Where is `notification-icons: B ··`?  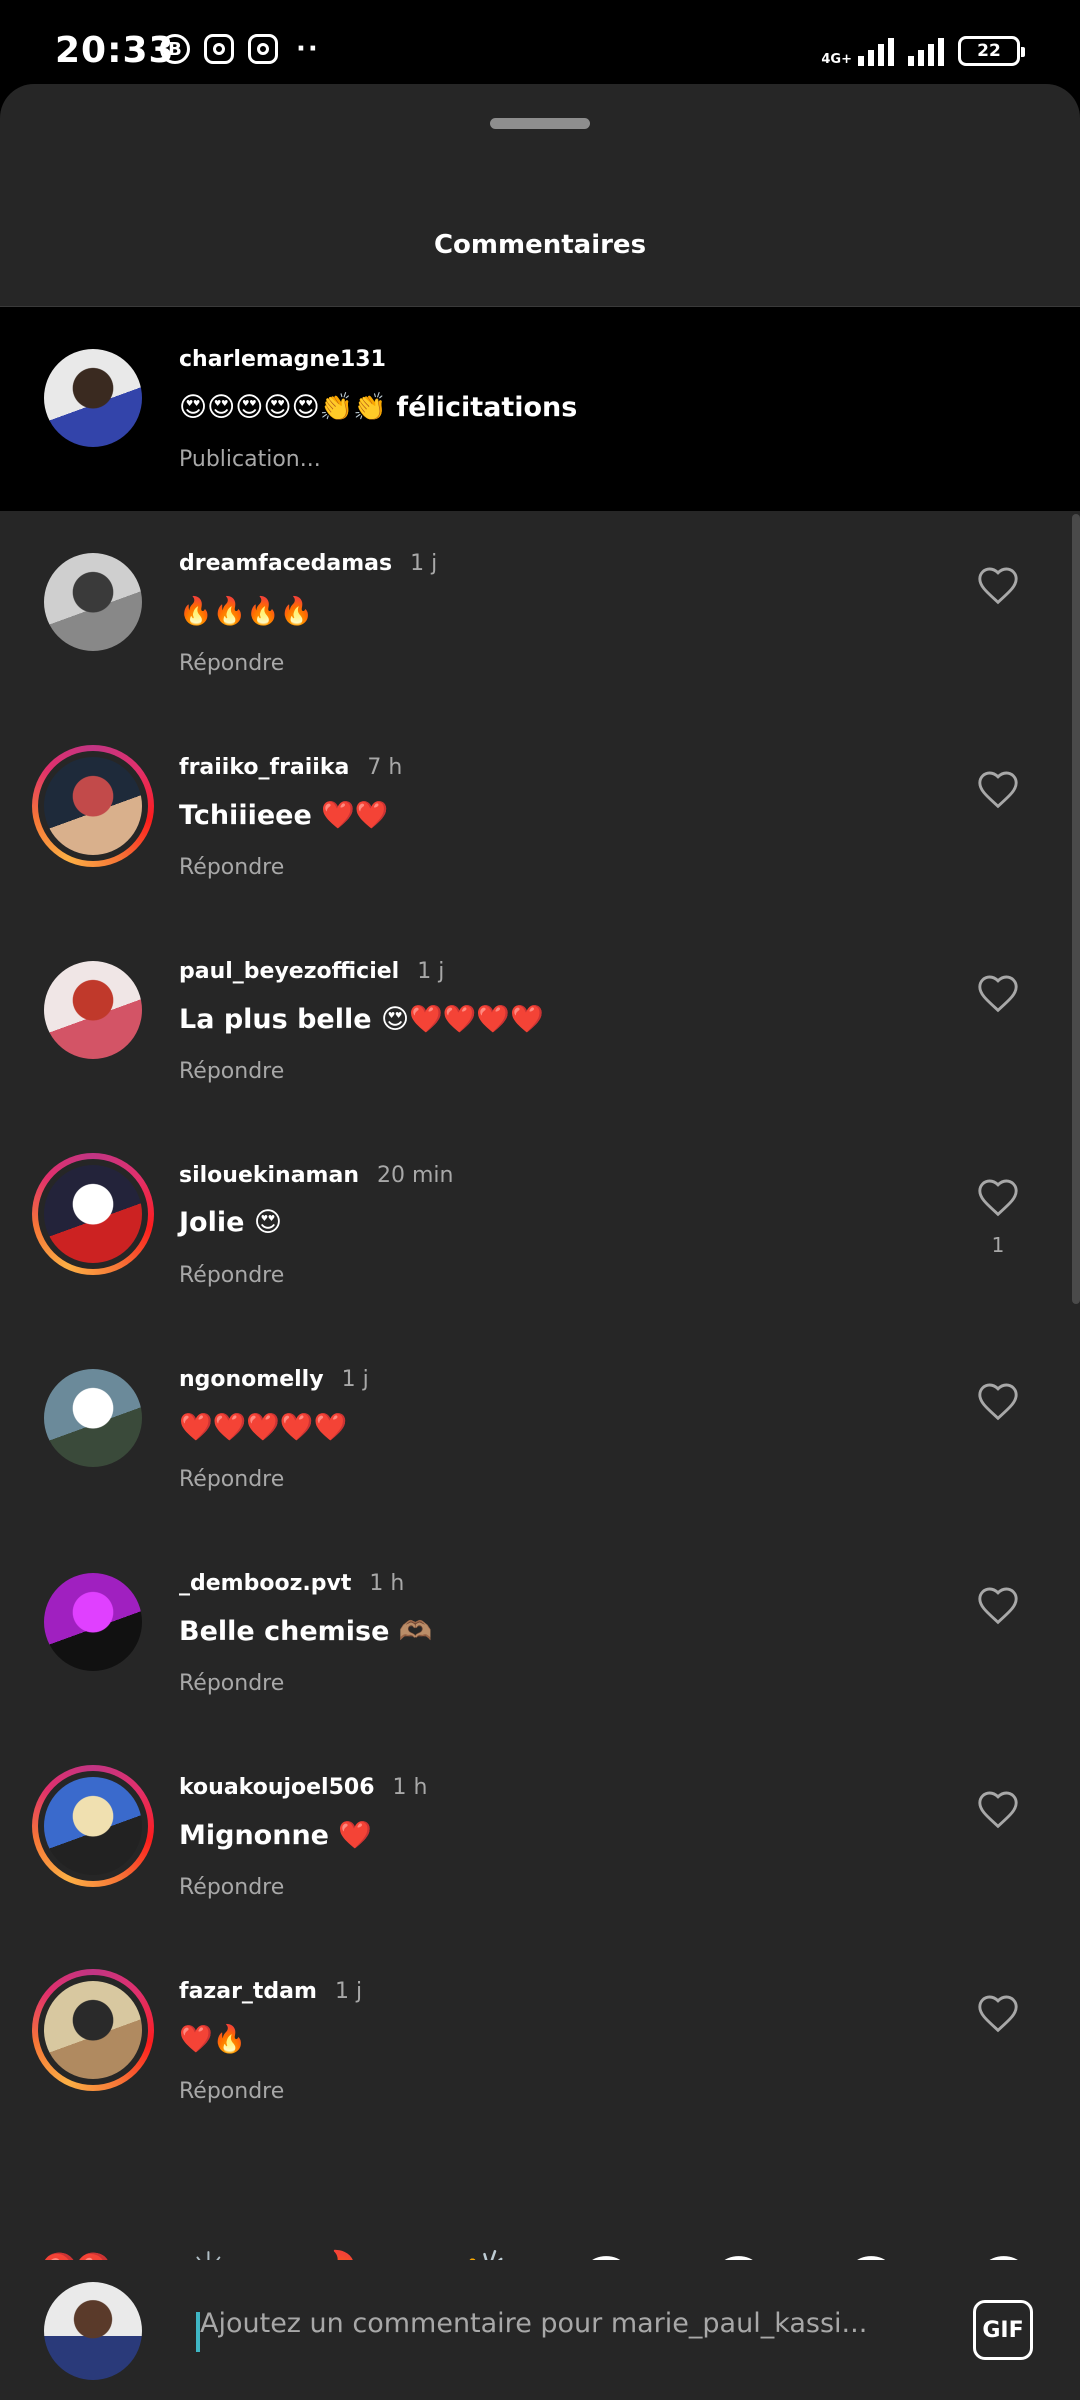 notification-icons: B ·· is located at coordinates (240, 49).